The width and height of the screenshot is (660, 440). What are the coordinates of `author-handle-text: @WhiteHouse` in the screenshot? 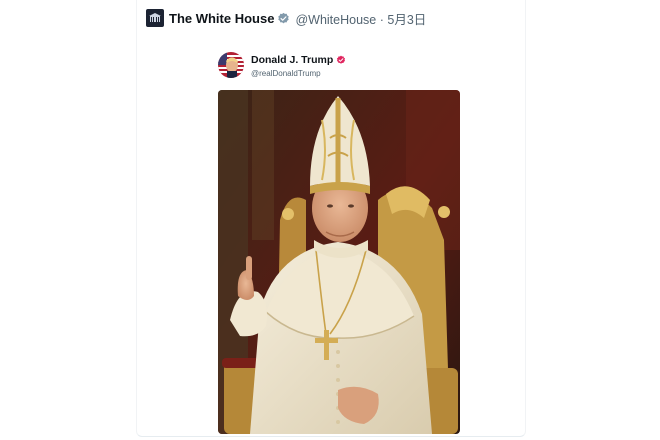 It's located at (336, 19).